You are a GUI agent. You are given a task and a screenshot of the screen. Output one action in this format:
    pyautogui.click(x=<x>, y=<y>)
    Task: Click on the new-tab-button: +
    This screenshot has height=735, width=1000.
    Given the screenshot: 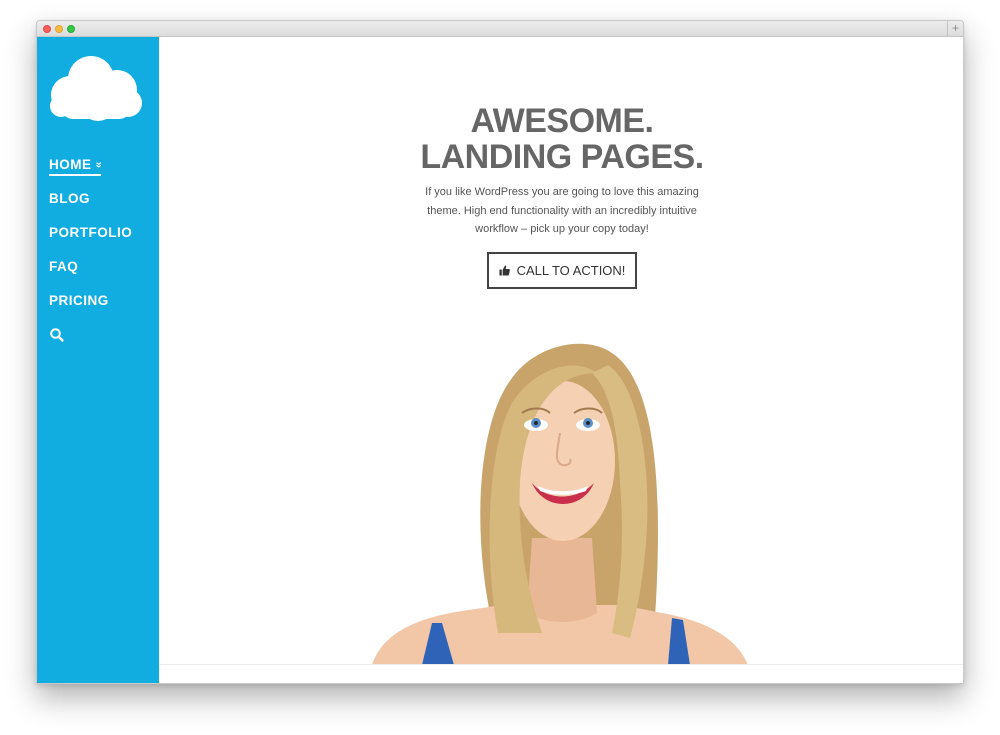 What is the action you would take?
    pyautogui.click(x=955, y=29)
    